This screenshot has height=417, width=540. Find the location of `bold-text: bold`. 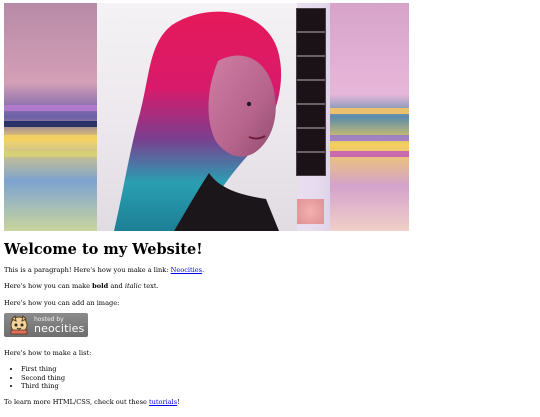

bold-text: bold is located at coordinates (100, 286).